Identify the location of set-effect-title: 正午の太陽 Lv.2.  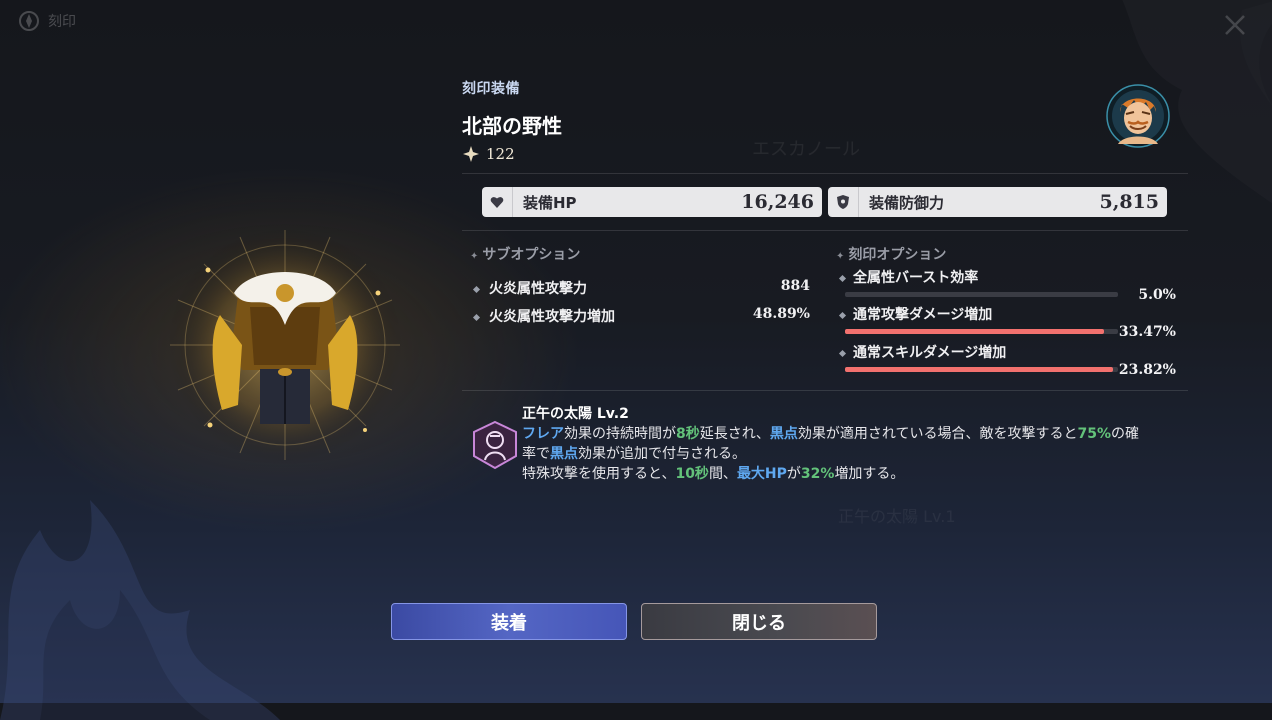
(575, 414).